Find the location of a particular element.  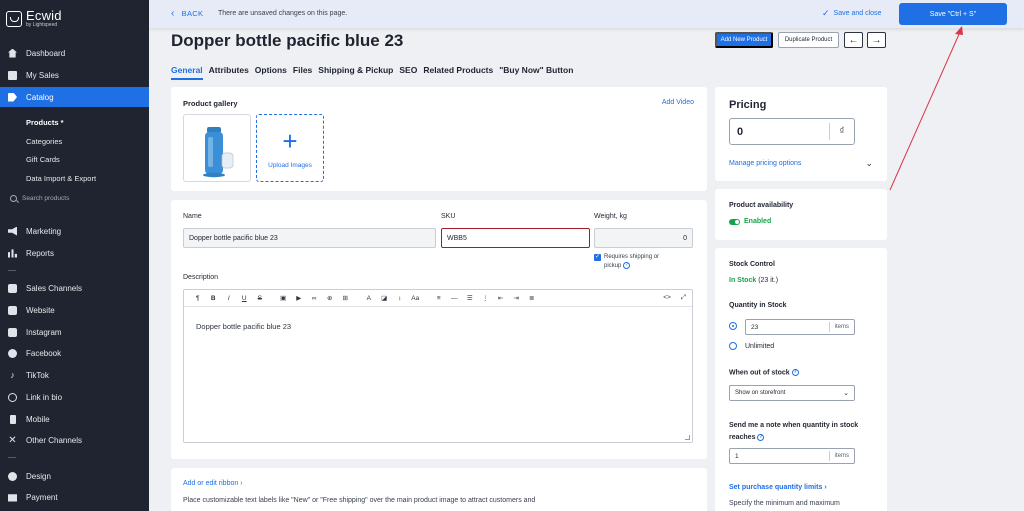

weight-input: 0 is located at coordinates (643, 238).